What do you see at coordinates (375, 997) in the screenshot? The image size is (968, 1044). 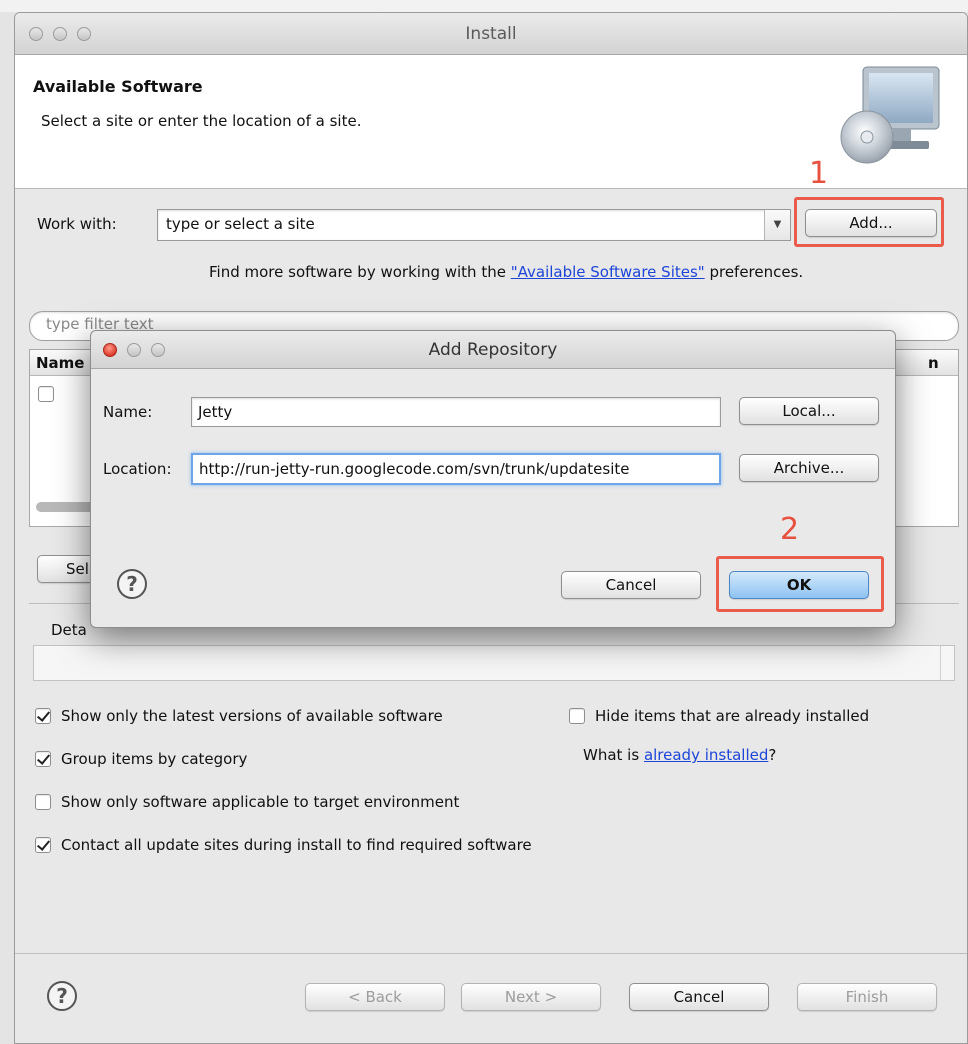 I see `back-button: < Back` at bounding box center [375, 997].